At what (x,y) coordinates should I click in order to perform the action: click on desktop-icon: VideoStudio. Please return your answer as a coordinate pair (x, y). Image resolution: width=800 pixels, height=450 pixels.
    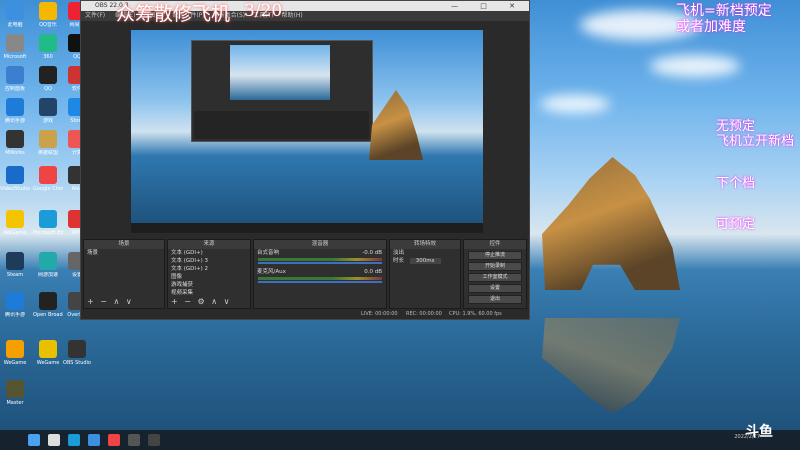
    Looking at the image, I should click on (15, 179).